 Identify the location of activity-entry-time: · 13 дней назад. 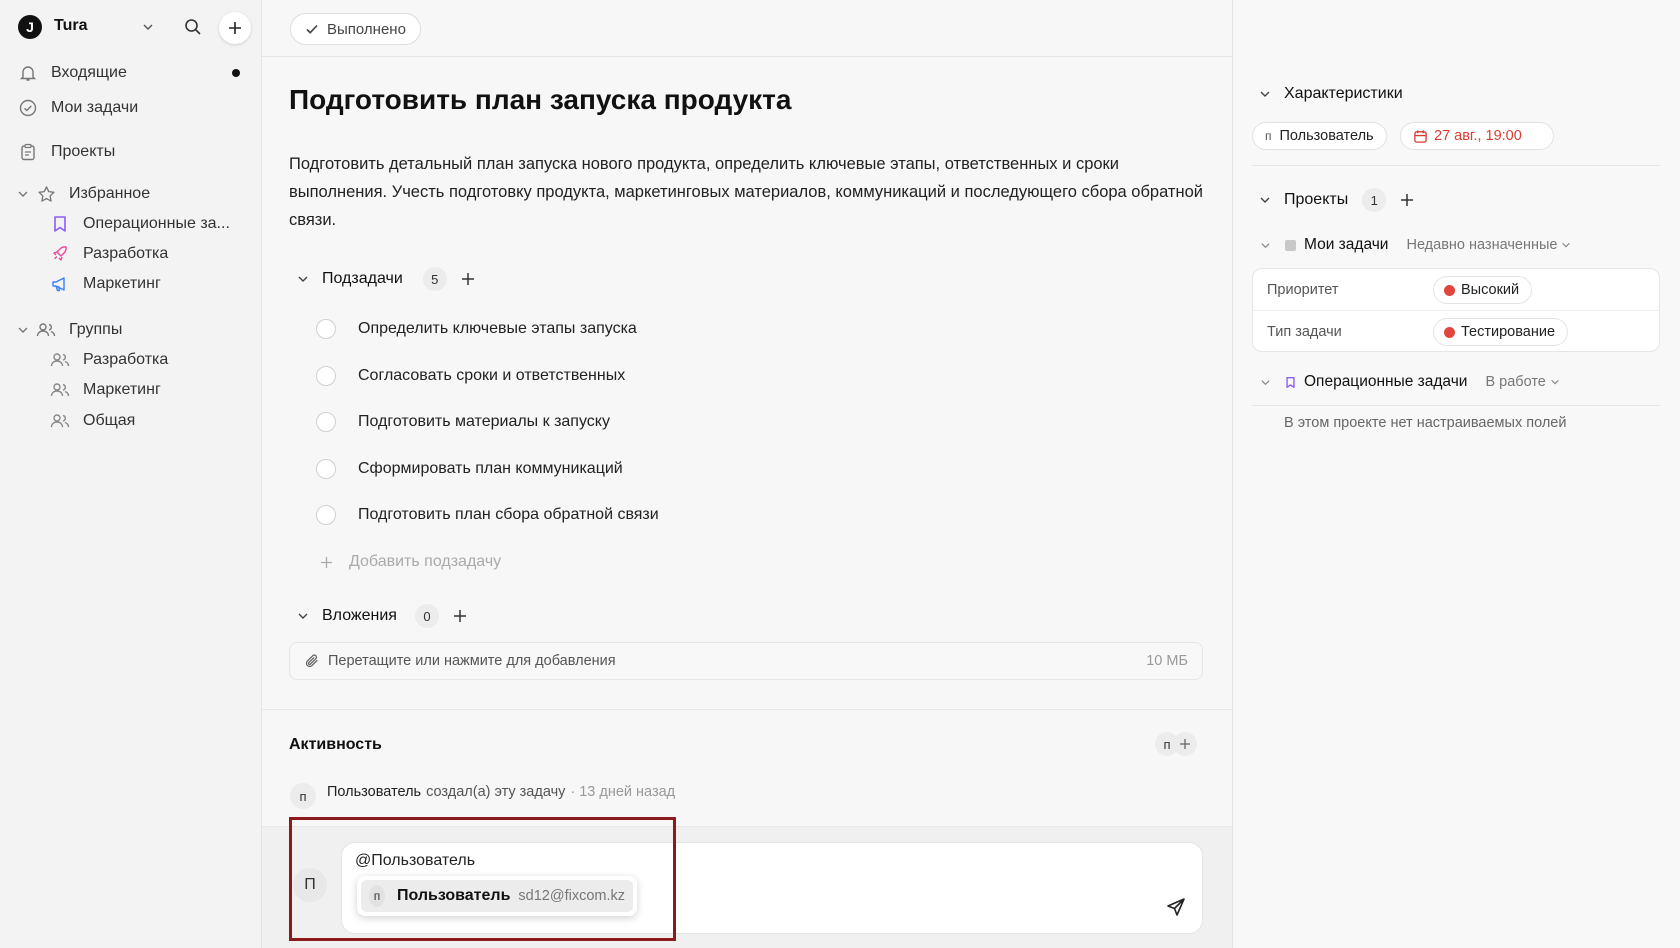
(623, 792).